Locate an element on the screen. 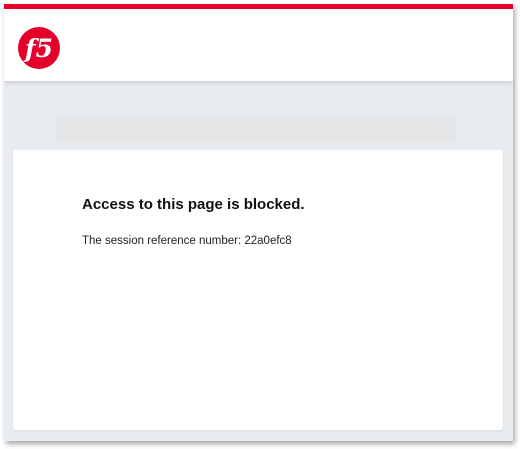 The height and width of the screenshot is (449, 520). session-label: The session reference number: is located at coordinates (162, 241).